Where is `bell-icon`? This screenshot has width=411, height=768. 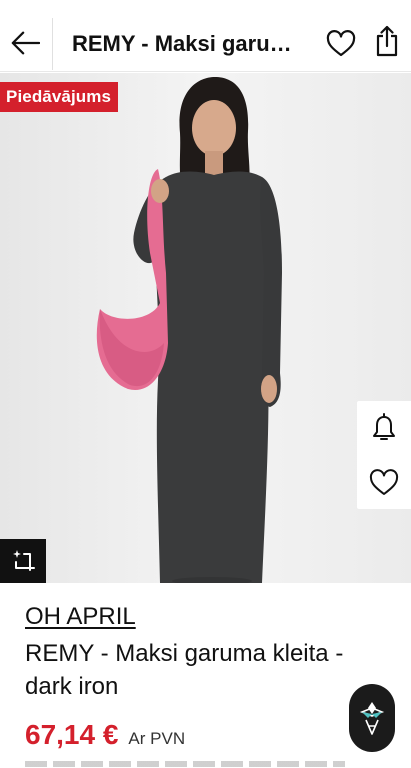 bell-icon is located at coordinates (384, 426).